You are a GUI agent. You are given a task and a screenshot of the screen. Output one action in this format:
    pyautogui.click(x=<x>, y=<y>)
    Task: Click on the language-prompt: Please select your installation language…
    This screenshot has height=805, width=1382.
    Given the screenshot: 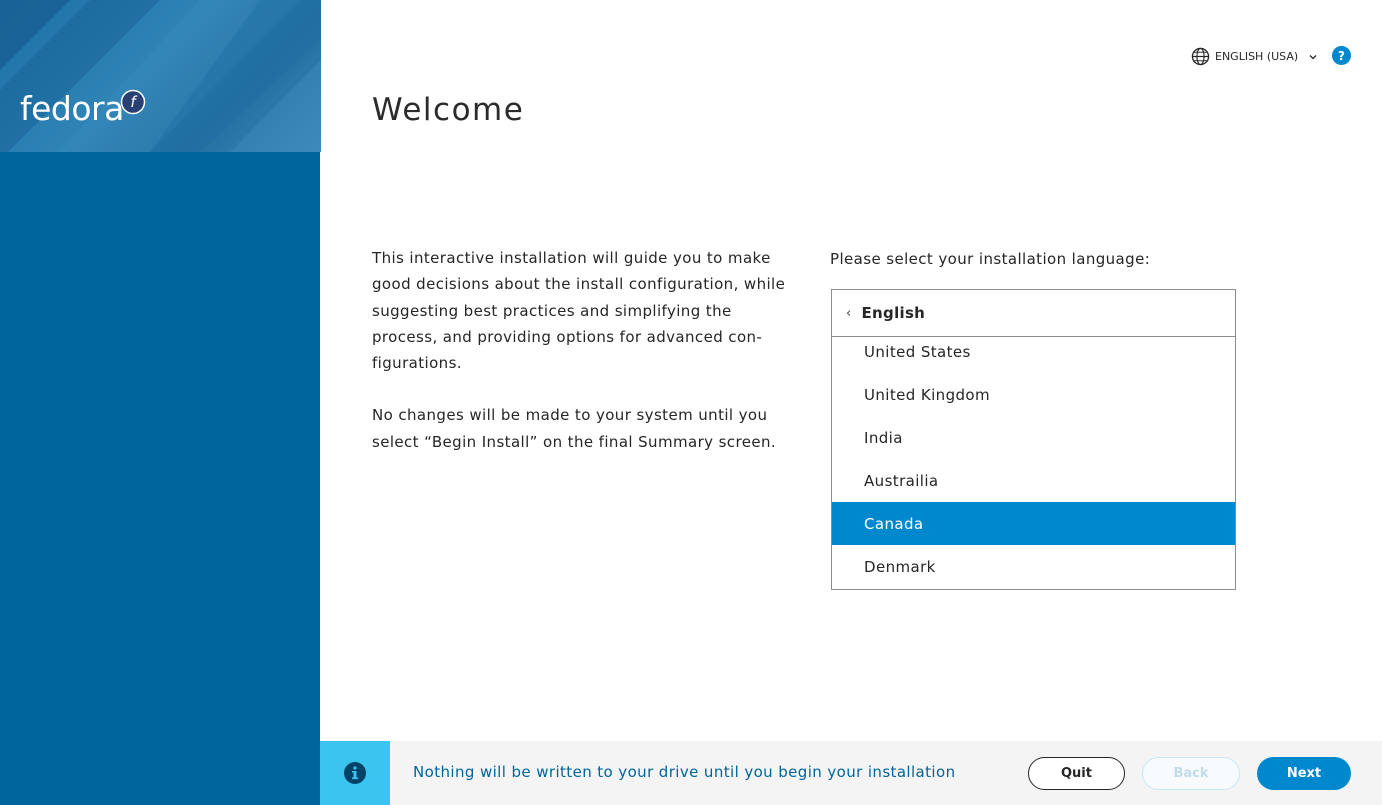 What is the action you would take?
    pyautogui.click(x=990, y=259)
    